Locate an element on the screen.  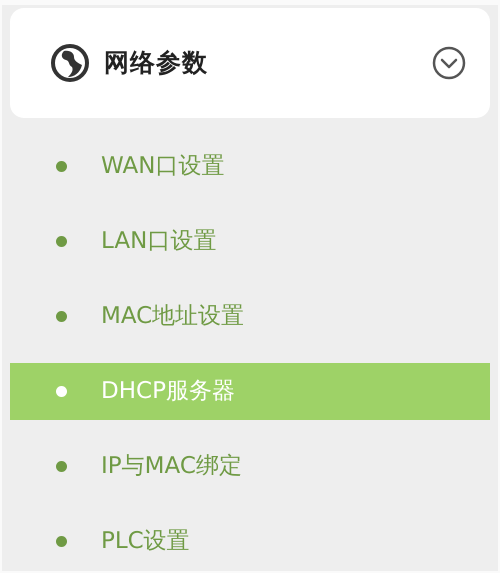
menu-title: 网络参数 is located at coordinates (156, 63).